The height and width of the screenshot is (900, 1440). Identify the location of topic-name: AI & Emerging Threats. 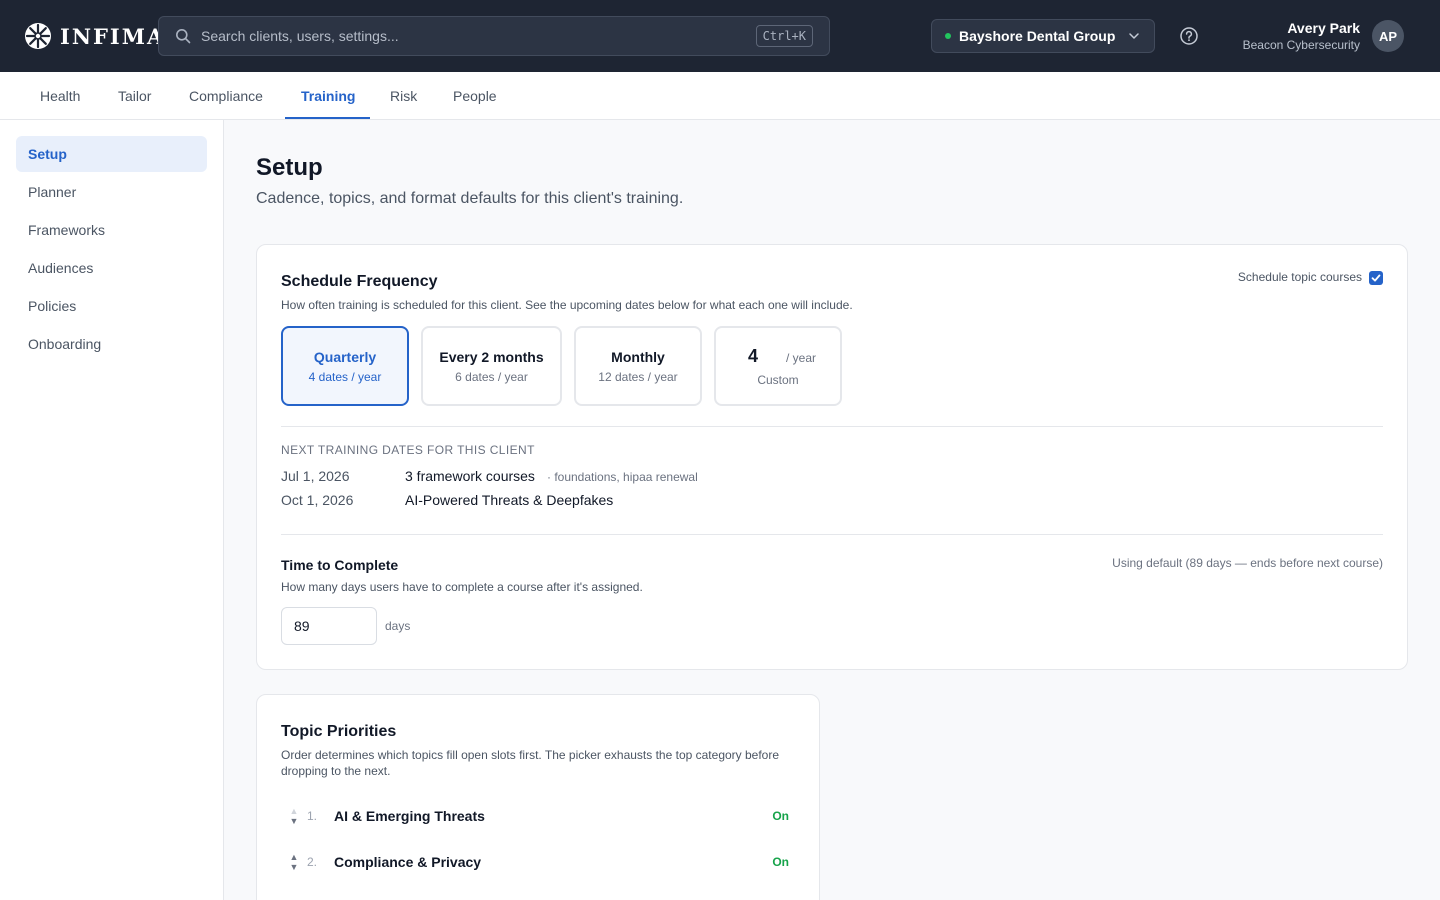
(409, 816).